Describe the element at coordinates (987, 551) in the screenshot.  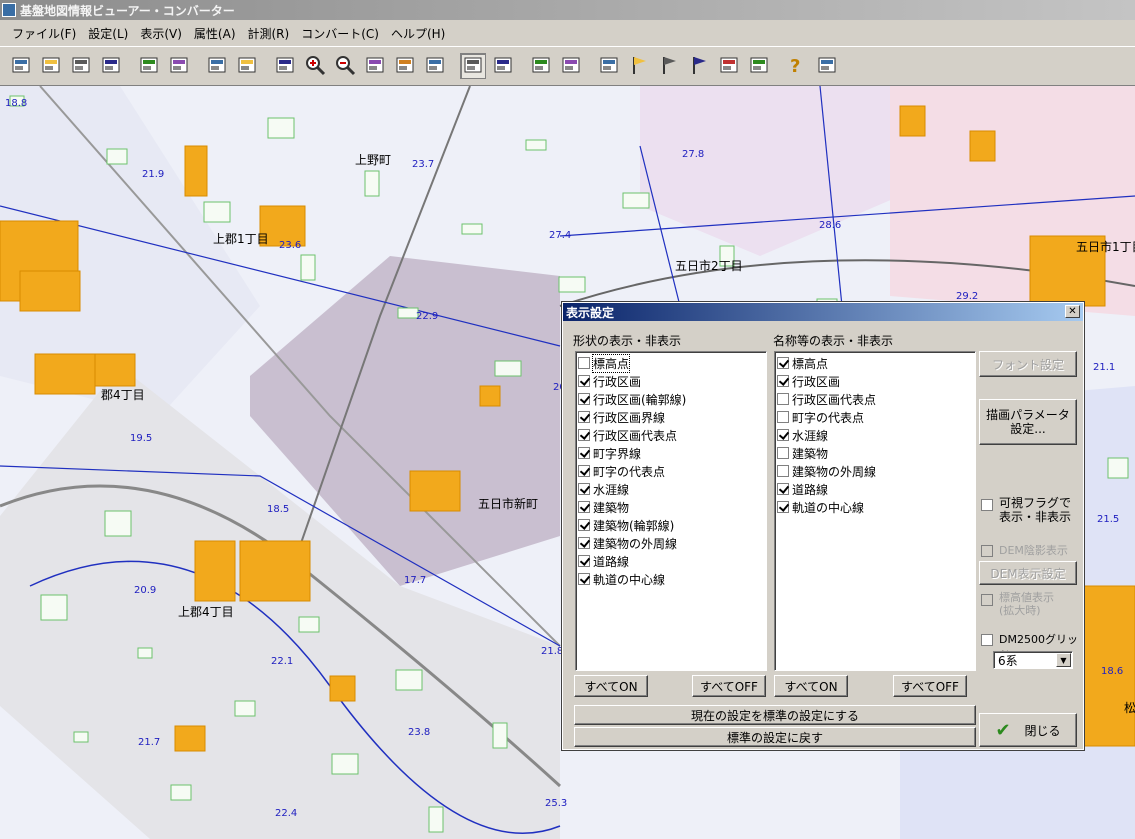
I see `dem-shade-checkbox` at that location.